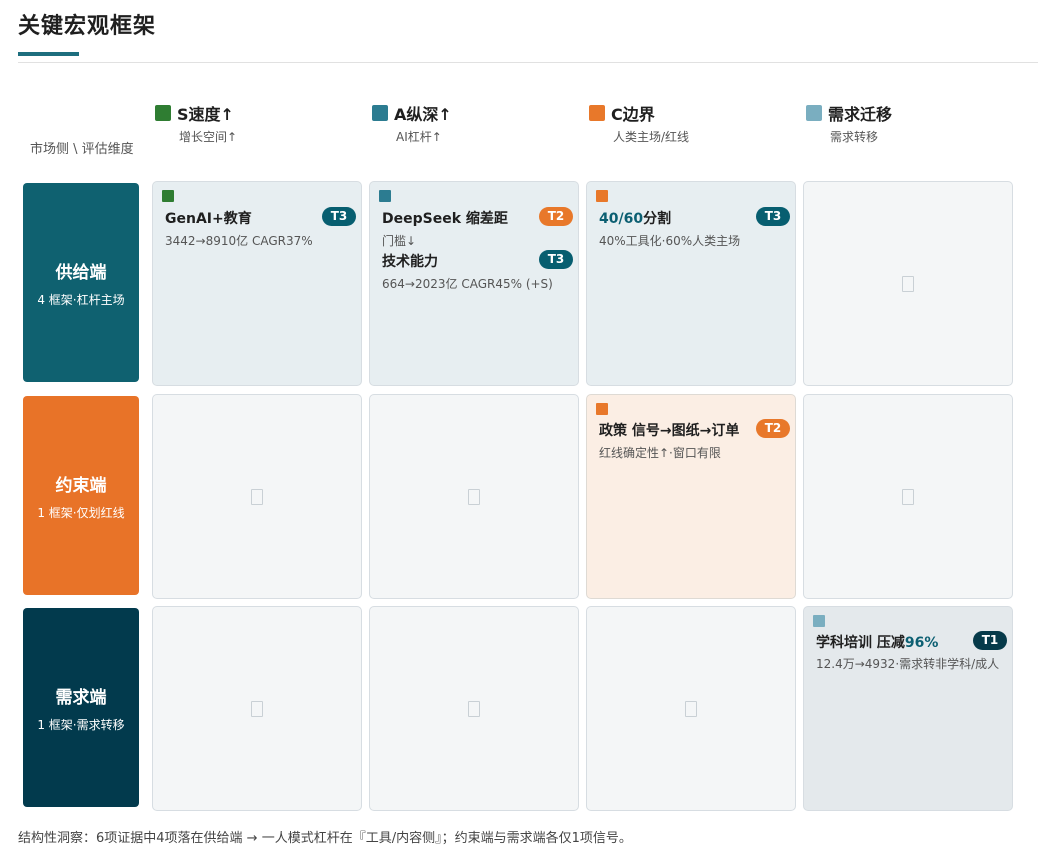  Describe the element at coordinates (528, 62) in the screenshot. I see `title-divider` at that location.